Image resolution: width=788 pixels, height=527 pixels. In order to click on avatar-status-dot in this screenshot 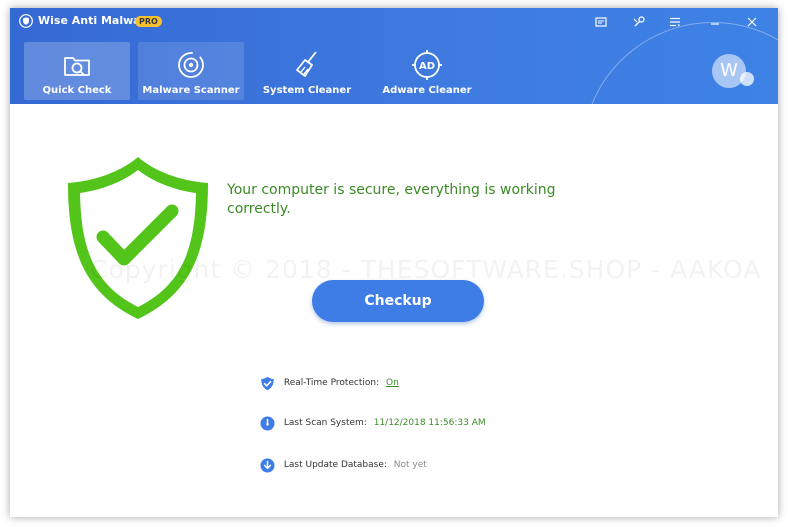, I will do `click(747, 79)`.